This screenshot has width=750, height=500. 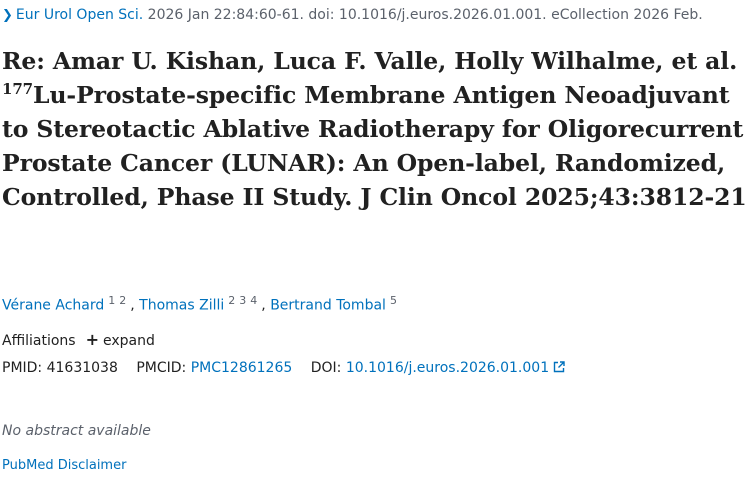 What do you see at coordinates (22, 368) in the screenshot?
I see `pmid-label: PMID:` at bounding box center [22, 368].